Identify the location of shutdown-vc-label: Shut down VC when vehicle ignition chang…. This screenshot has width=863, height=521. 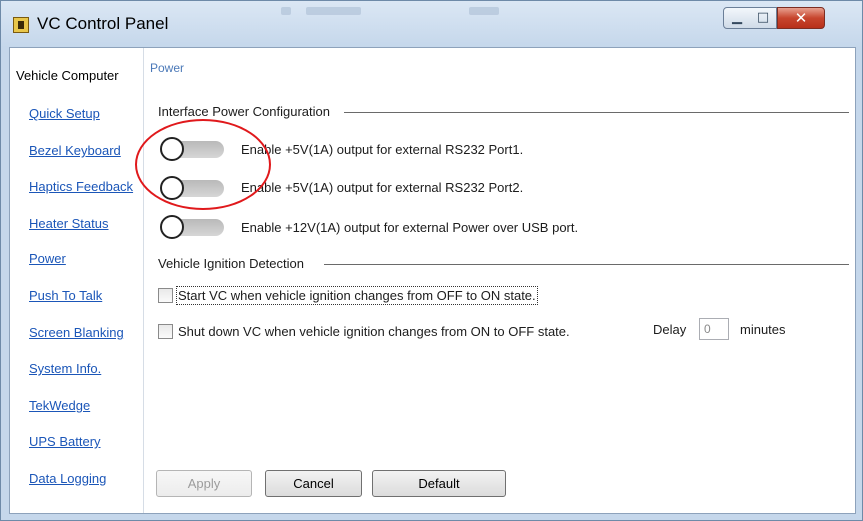
(374, 331).